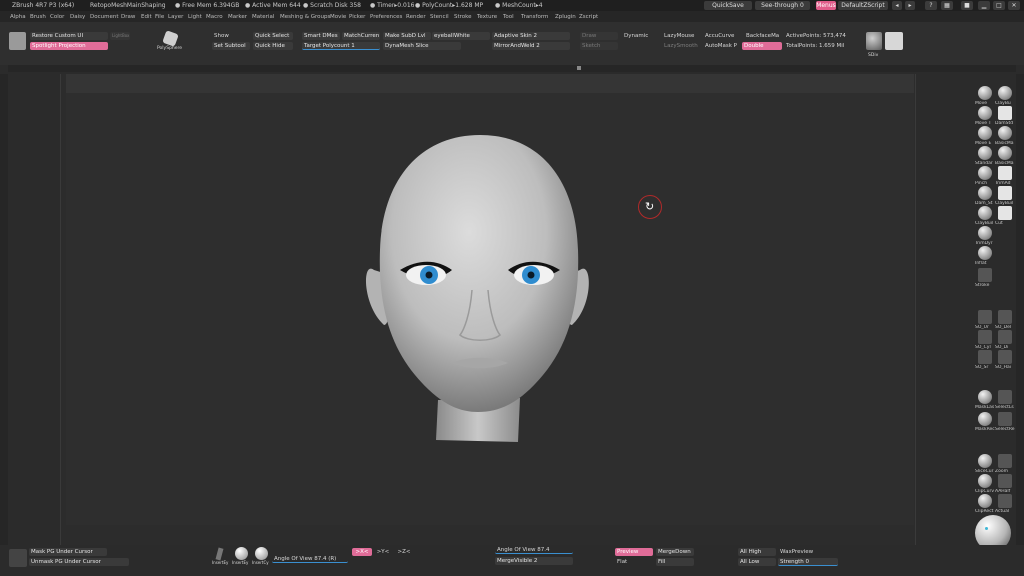 Image resolution: width=1024 pixels, height=576 pixels. What do you see at coordinates (639, 36) in the screenshot?
I see `dynamic-button: Dynamic` at bounding box center [639, 36].